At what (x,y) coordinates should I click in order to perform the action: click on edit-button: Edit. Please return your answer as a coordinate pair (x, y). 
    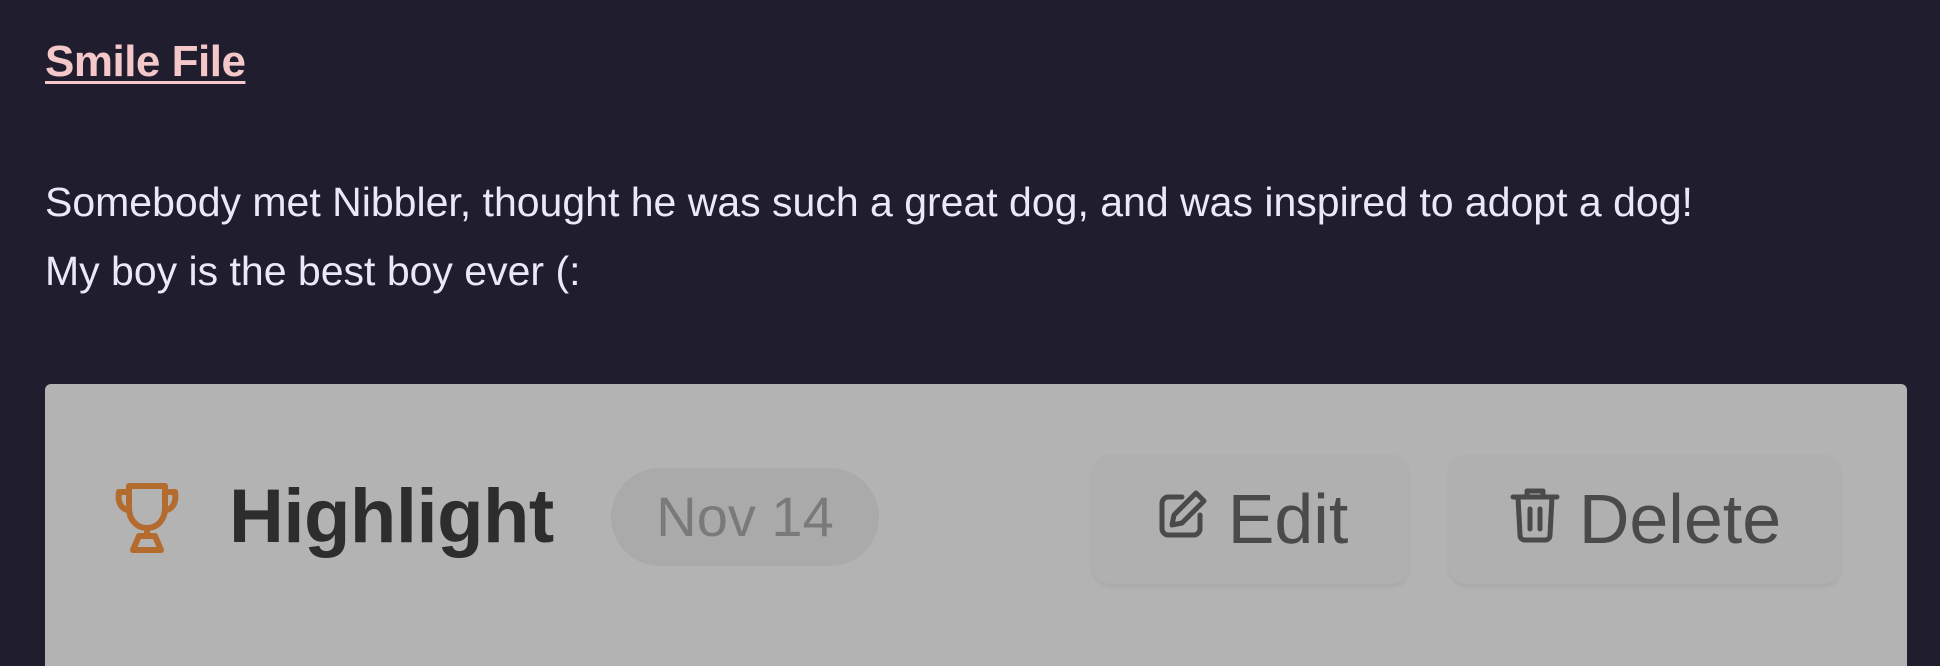
    Looking at the image, I should click on (1251, 519).